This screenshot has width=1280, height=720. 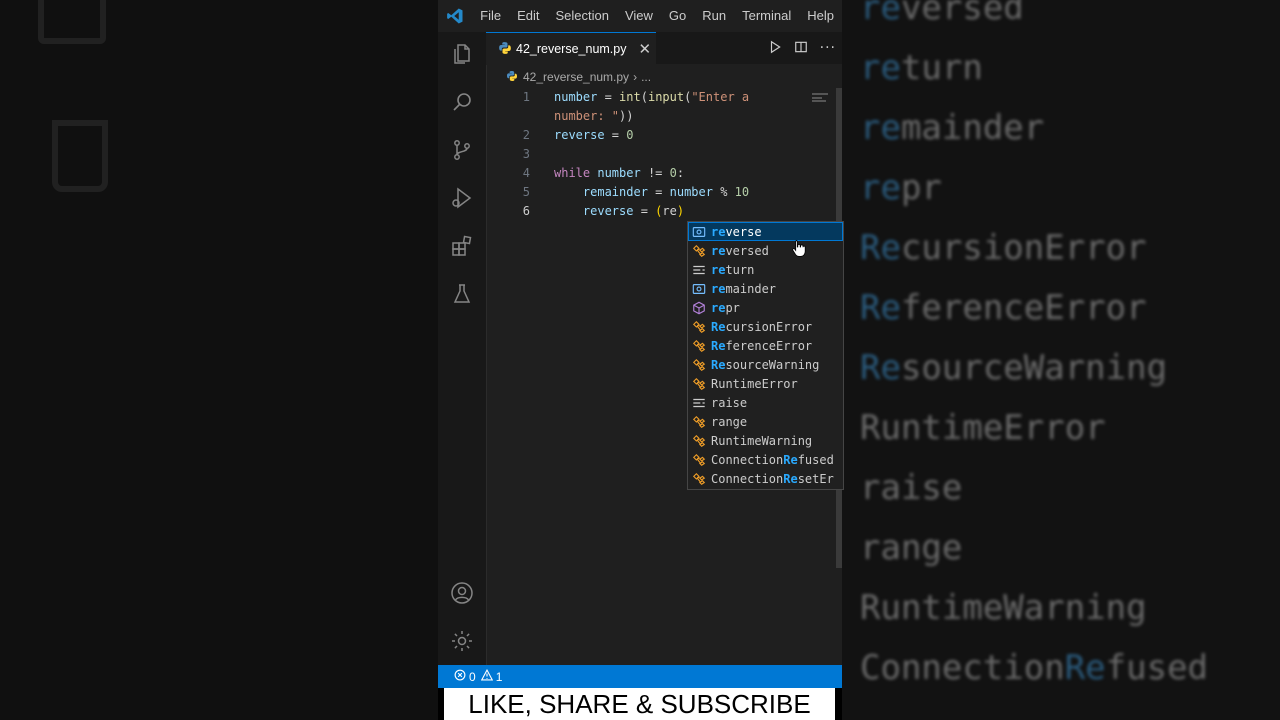 I want to click on suggestion-item: raise, so click(x=765, y=402).